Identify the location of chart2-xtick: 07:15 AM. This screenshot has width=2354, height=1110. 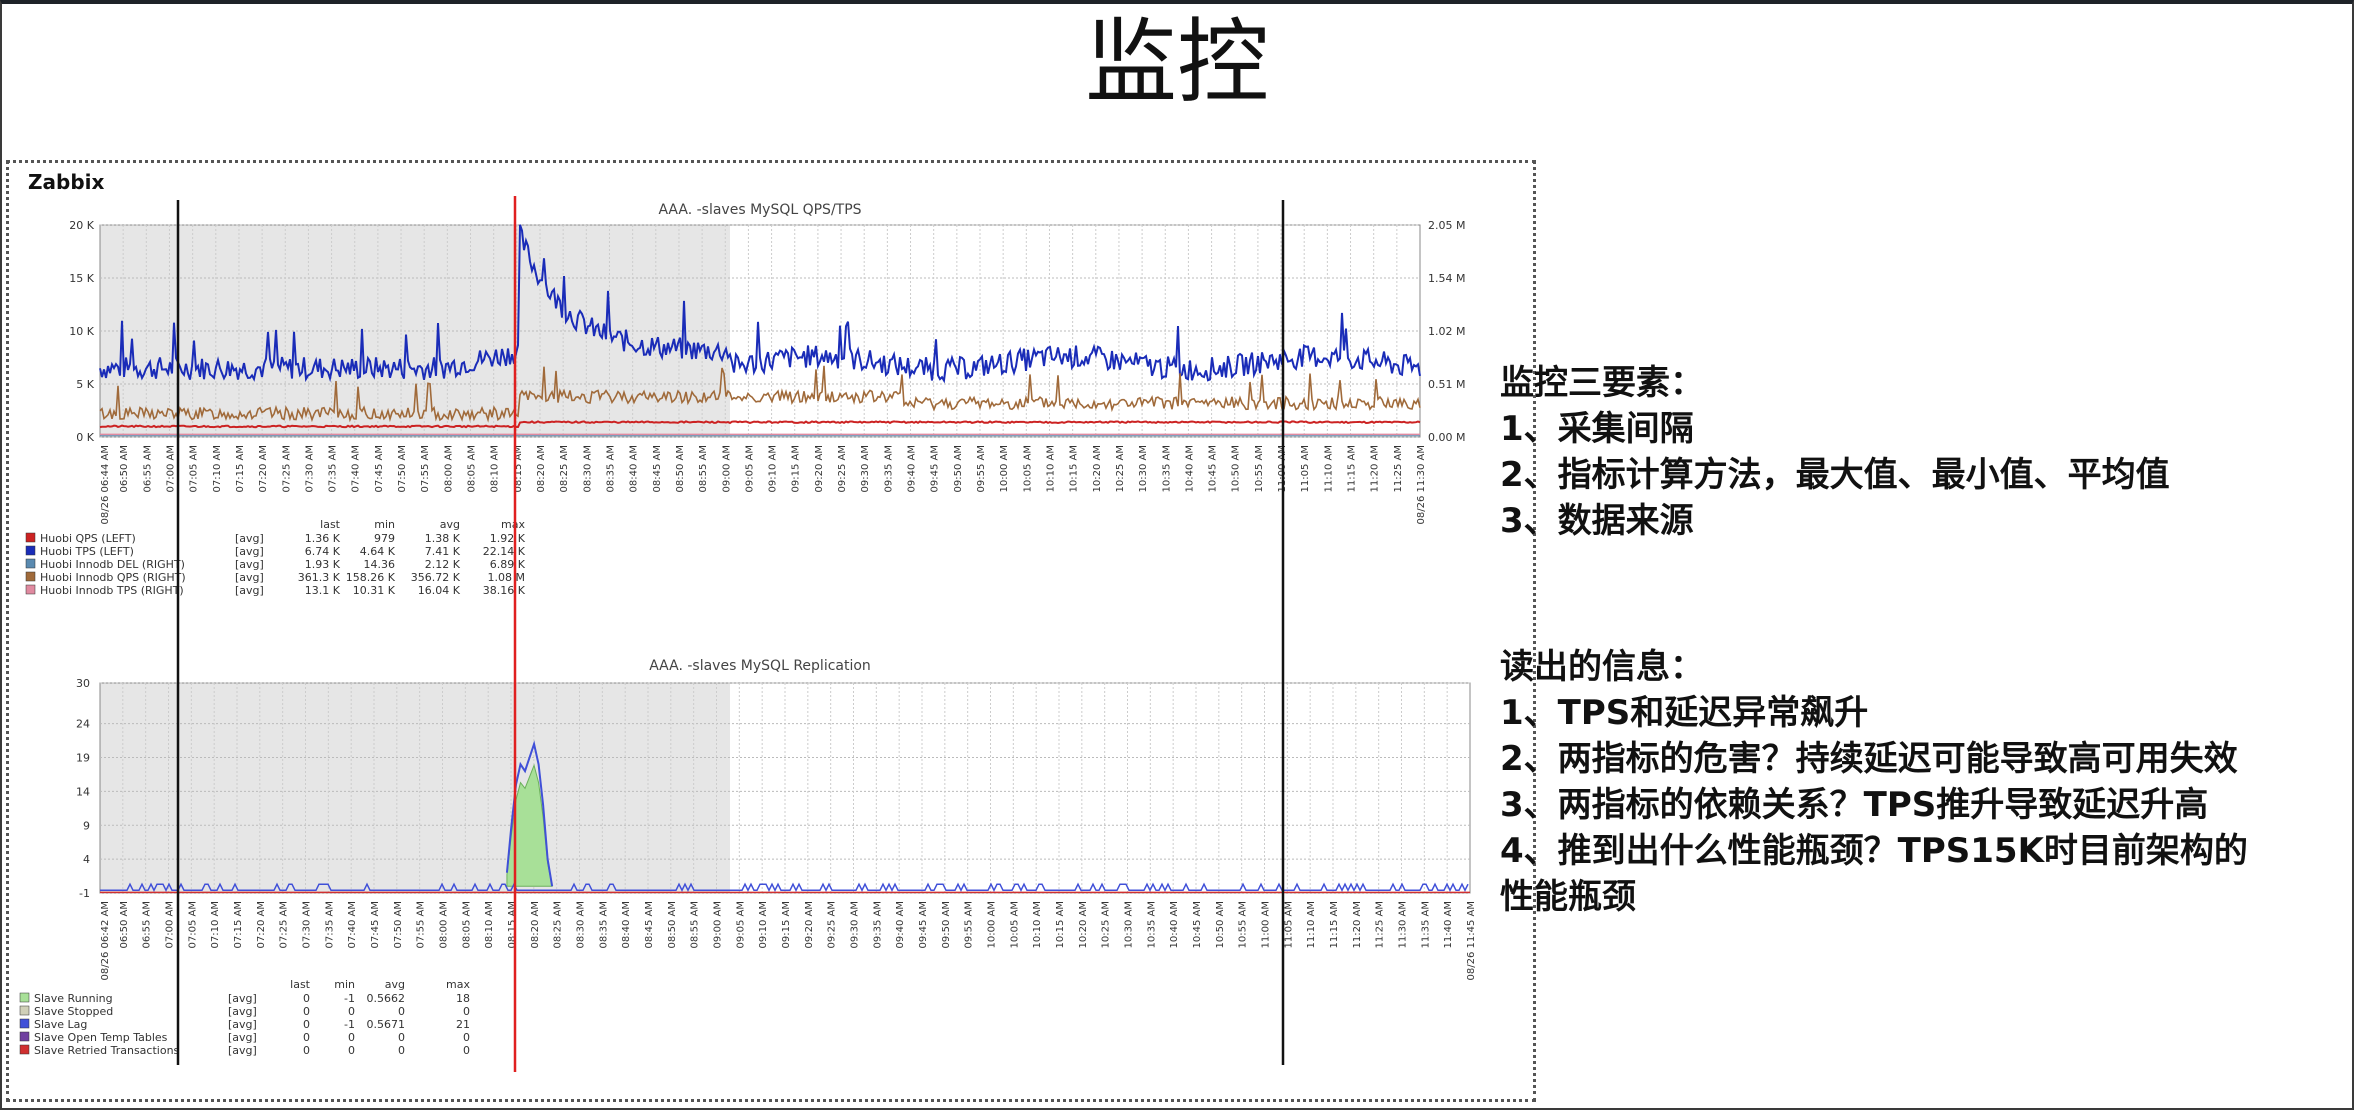
(238, 924).